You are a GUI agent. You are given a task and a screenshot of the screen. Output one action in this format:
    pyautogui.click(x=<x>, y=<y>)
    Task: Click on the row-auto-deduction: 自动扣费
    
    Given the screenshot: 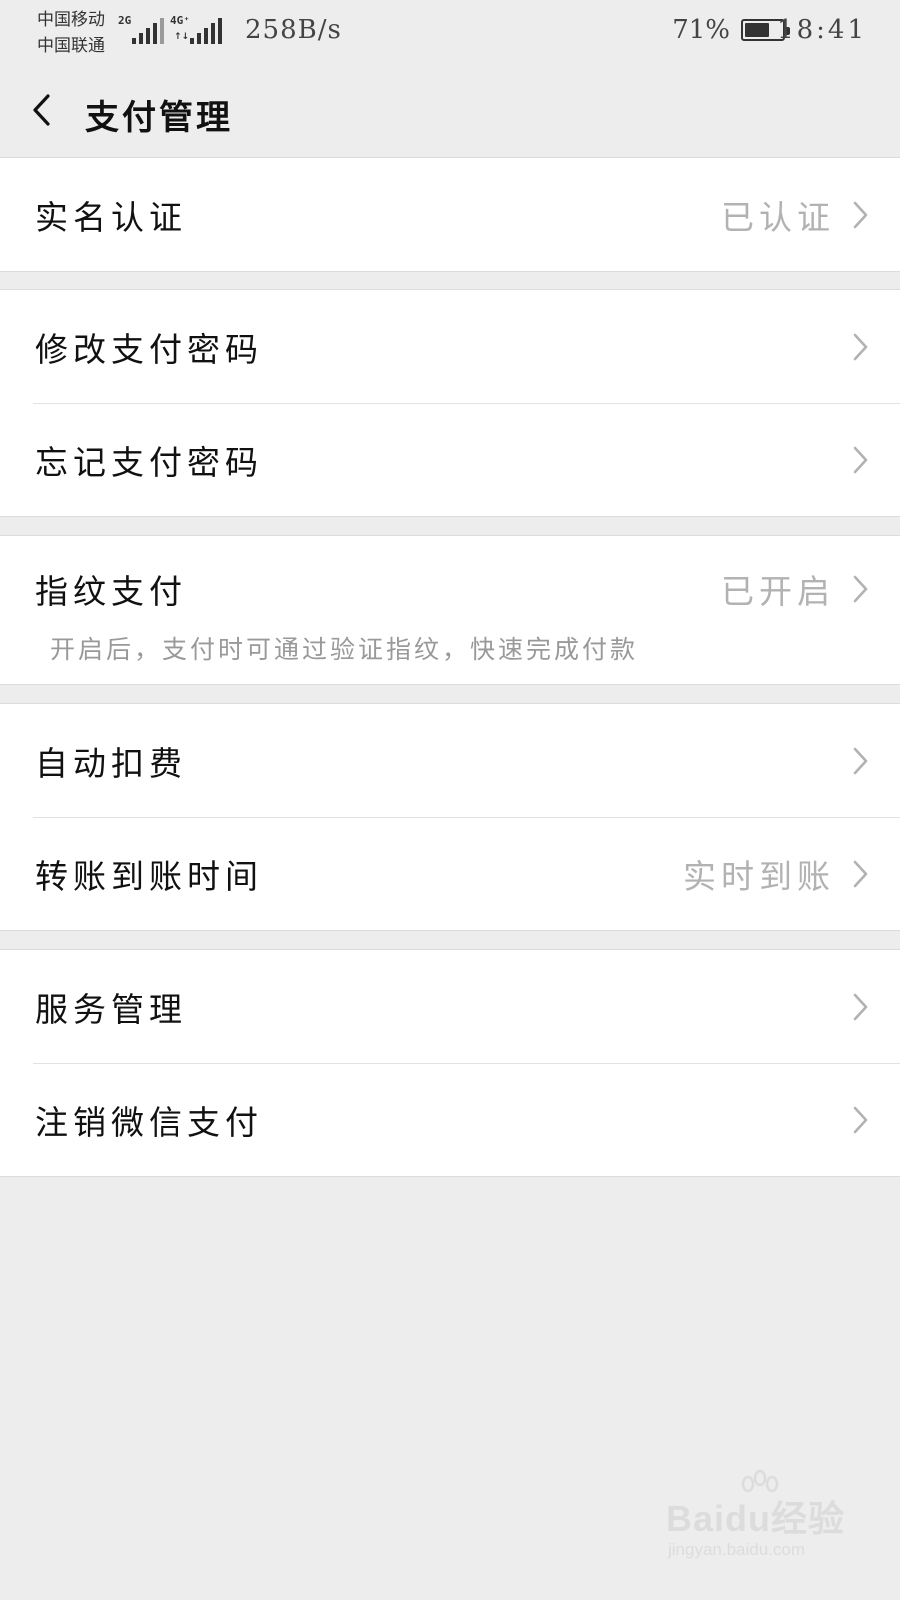 What is the action you would take?
    pyautogui.click(x=450, y=760)
    